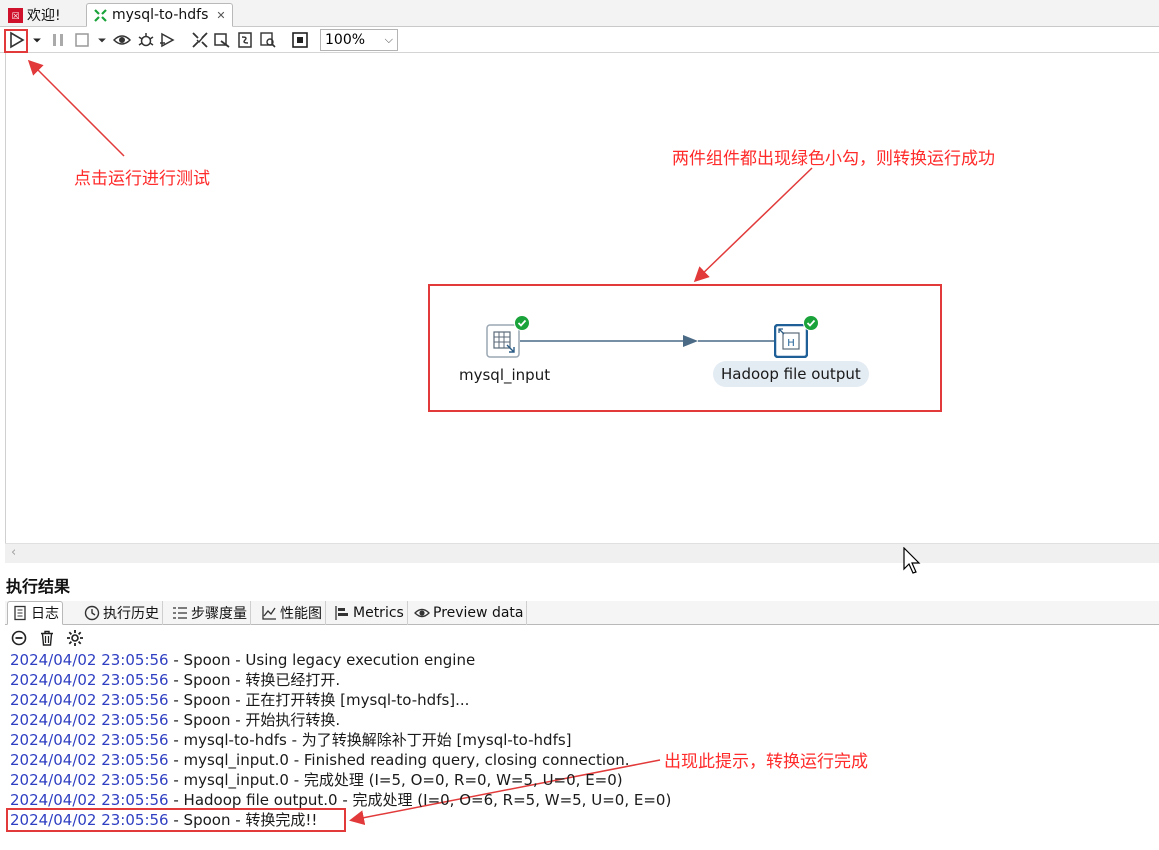  I want to click on tab-execution-history: 执行历史, so click(121, 613).